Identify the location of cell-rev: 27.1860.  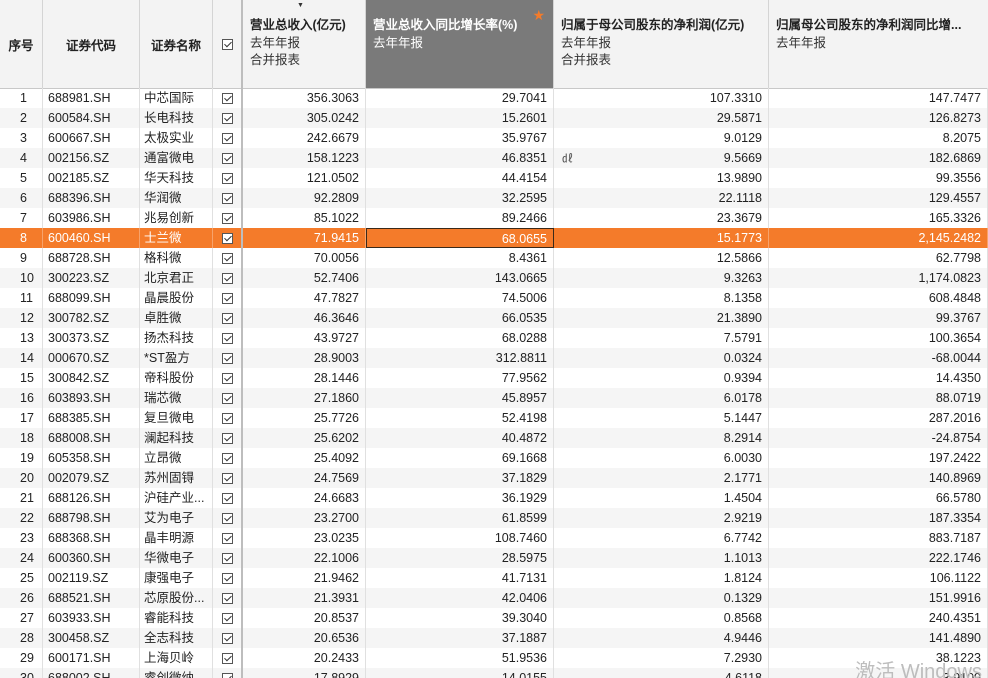
(304, 398).